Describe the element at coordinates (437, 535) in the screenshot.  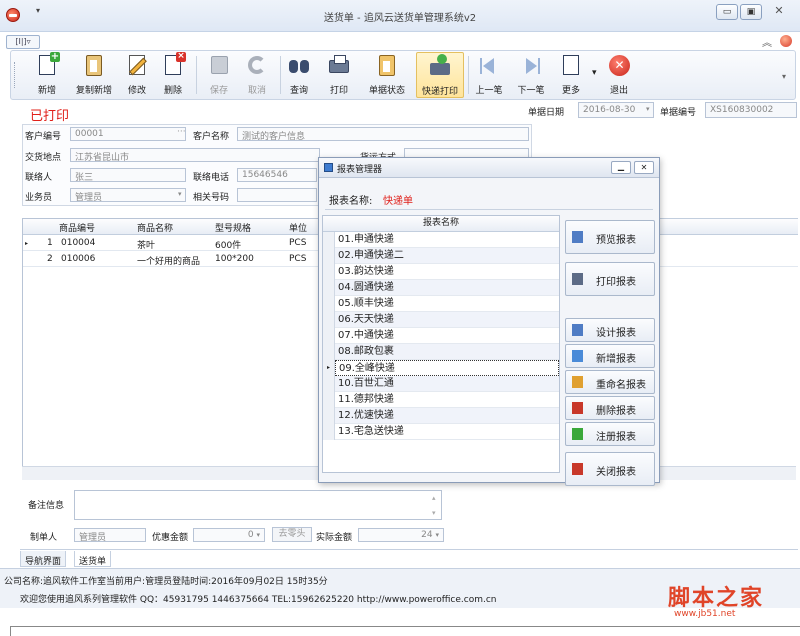
I see `actual-spin-icon: ▾` at that location.